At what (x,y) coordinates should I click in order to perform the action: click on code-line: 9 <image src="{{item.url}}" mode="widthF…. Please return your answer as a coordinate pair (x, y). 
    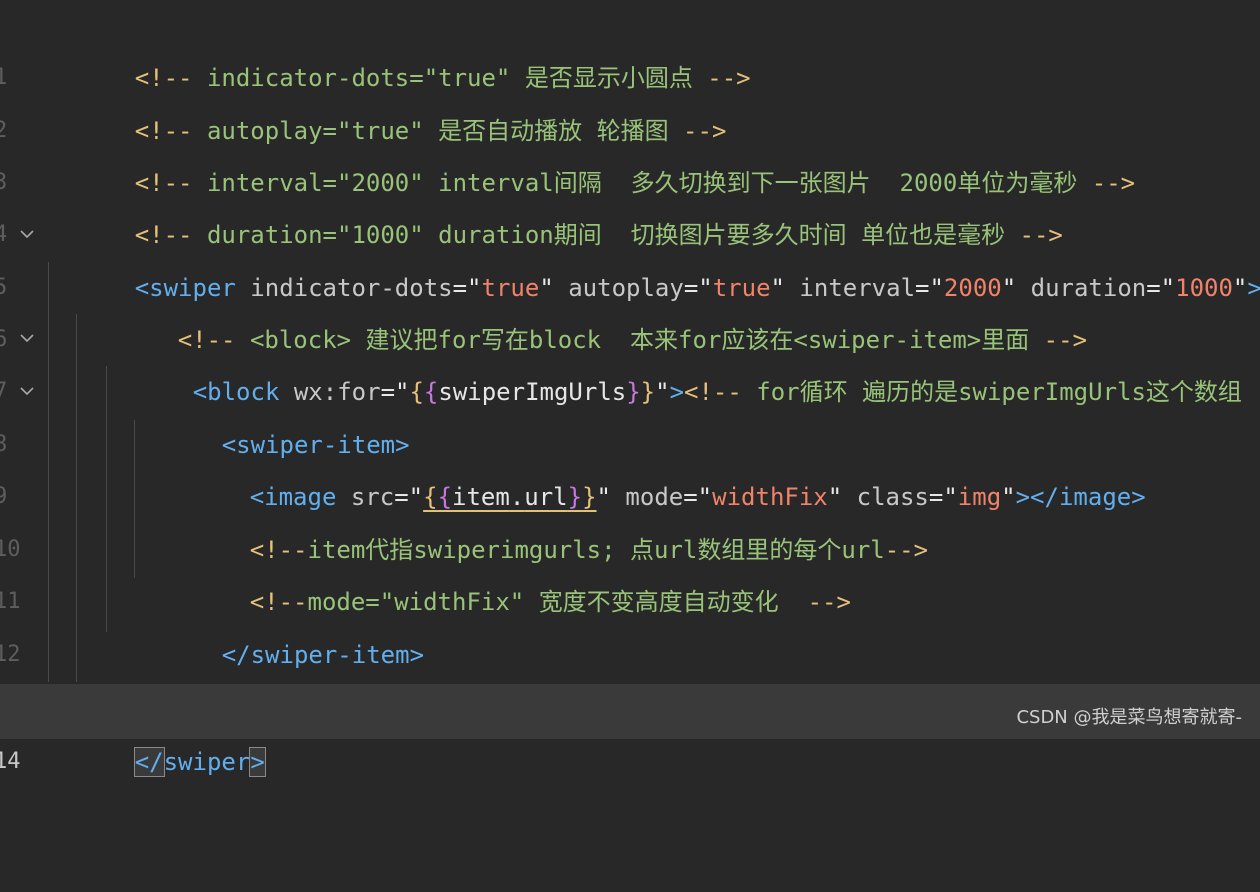
    Looking at the image, I should click on (630, 465).